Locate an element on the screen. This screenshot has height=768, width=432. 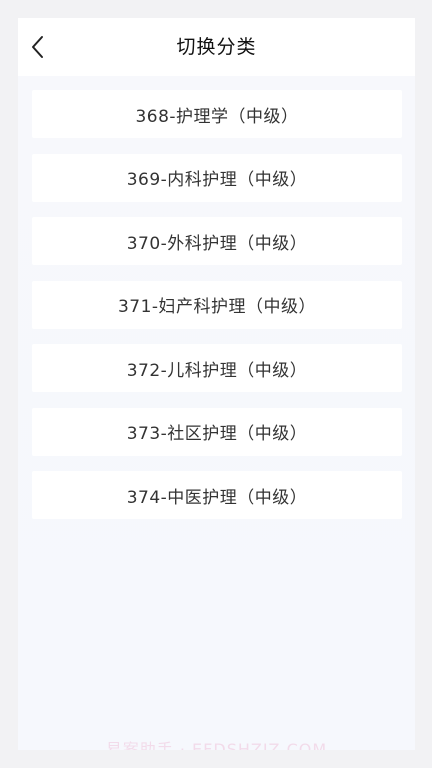
category-item-372: 372-儿科护理（中级） is located at coordinates (217, 368).